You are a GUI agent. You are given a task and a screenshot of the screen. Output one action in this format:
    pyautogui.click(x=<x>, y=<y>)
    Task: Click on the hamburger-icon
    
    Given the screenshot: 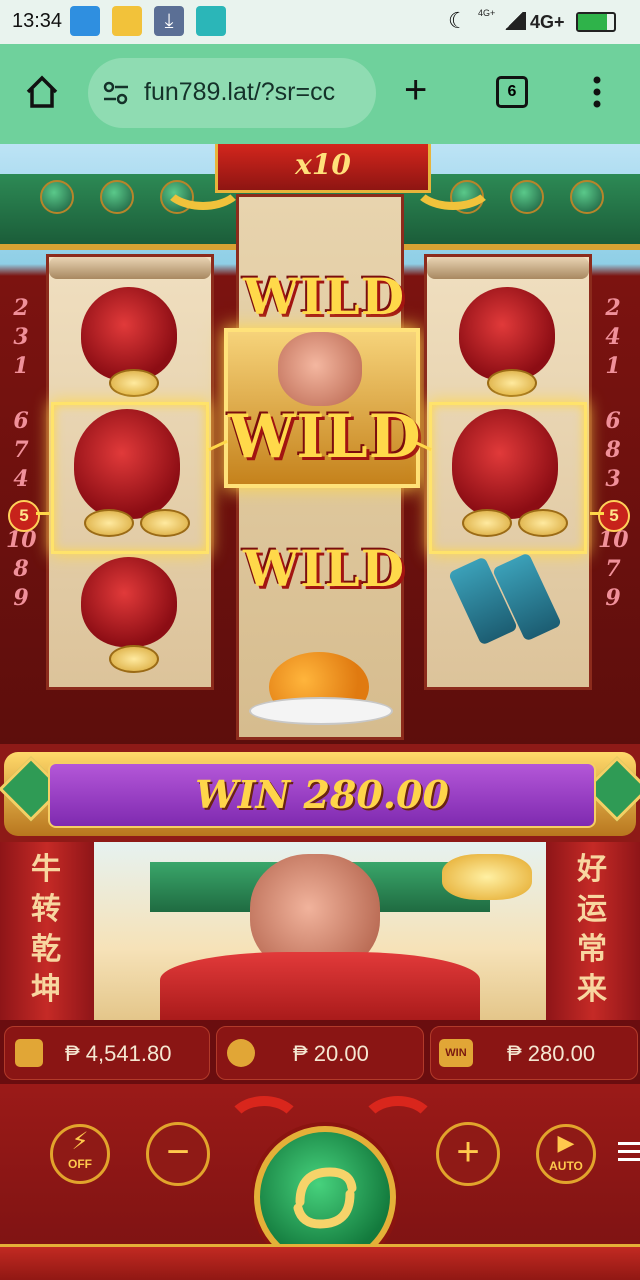 What is the action you would take?
    pyautogui.click(x=629, y=1151)
    